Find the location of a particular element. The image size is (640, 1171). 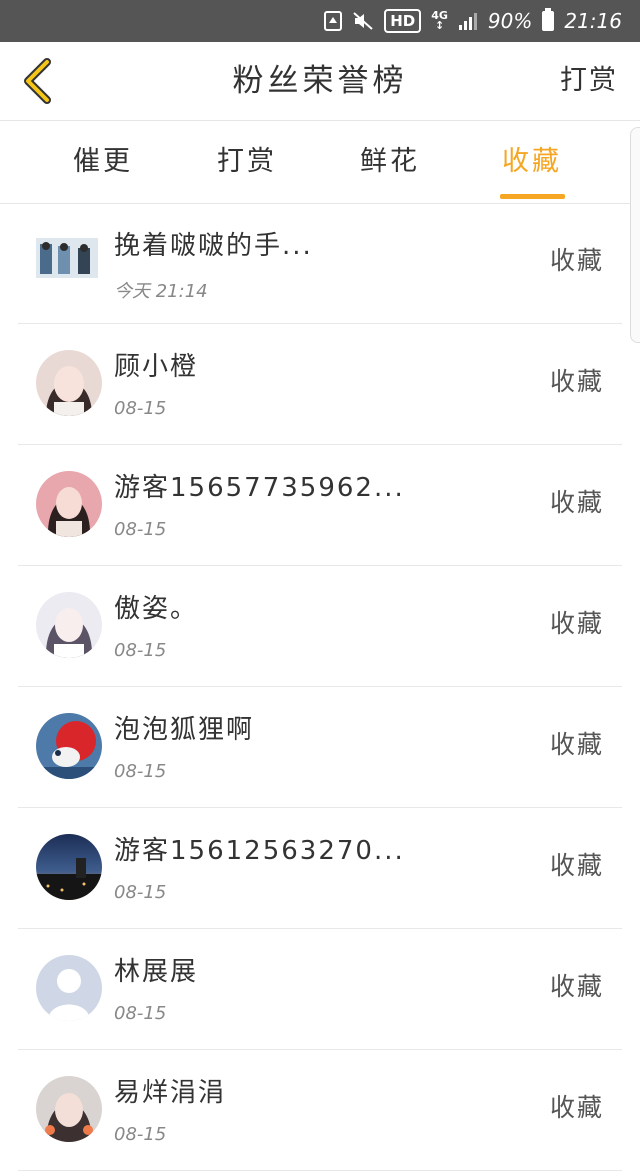

recycle-notification-icon is located at coordinates (333, 21).